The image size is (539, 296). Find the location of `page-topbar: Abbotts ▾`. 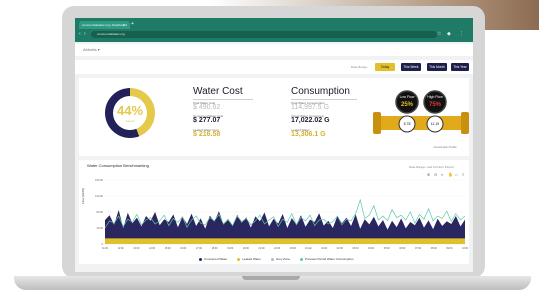

page-topbar: Abbotts ▾ is located at coordinates (274, 50).